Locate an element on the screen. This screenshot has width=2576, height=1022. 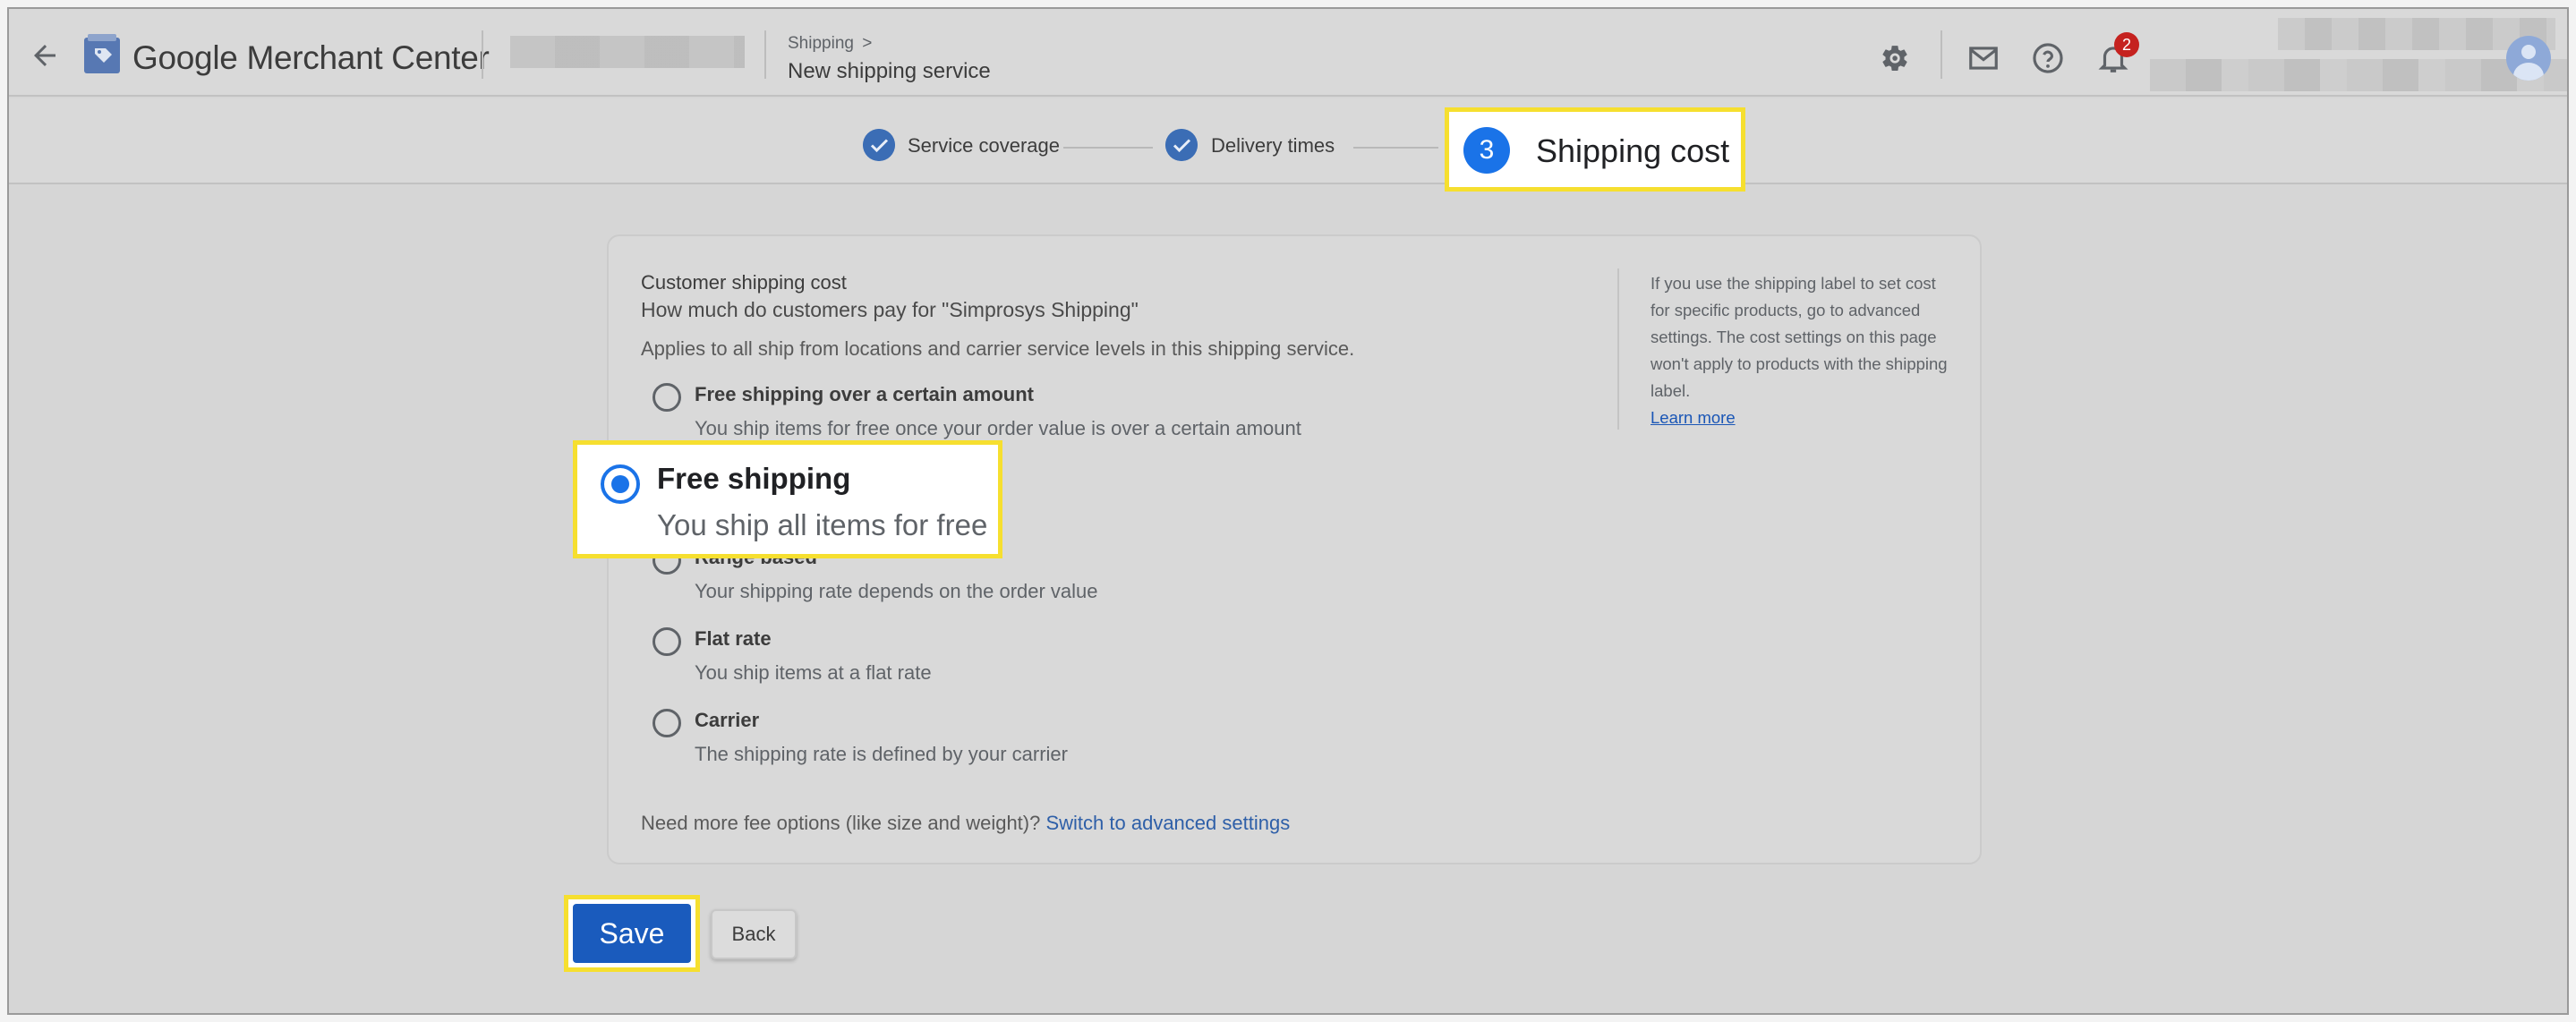
account-name-redacted is located at coordinates (627, 52).